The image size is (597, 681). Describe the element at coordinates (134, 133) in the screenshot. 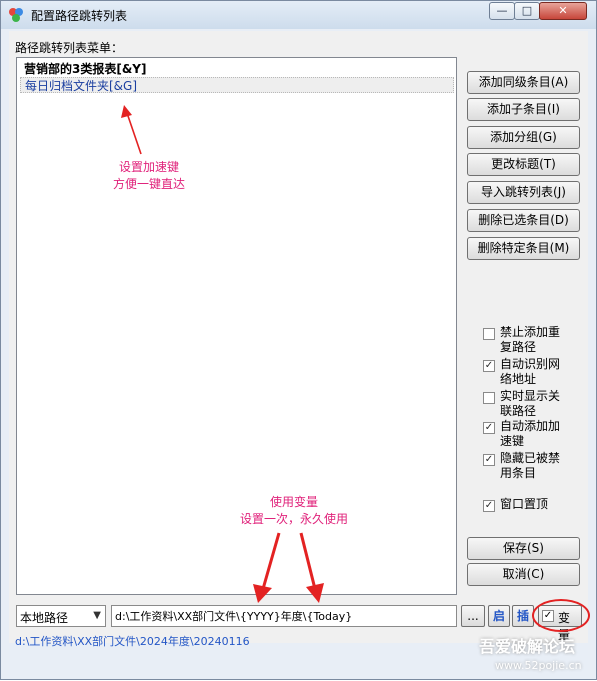

I see `arrow-to-accelerator` at that location.